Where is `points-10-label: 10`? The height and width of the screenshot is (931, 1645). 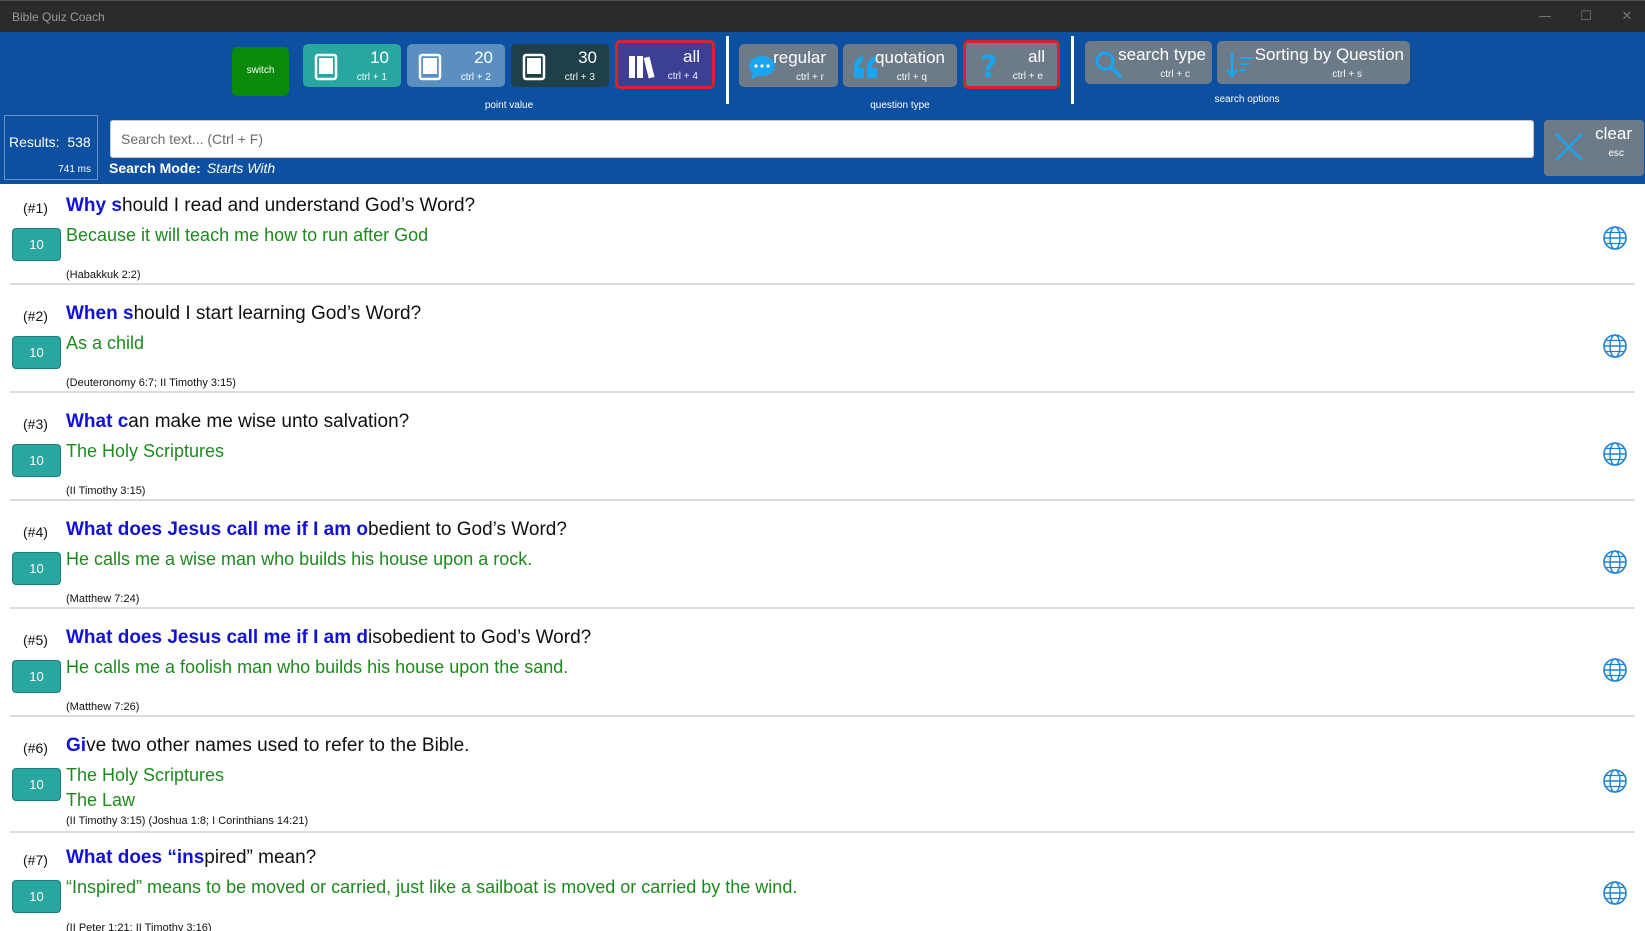 points-10-label: 10 is located at coordinates (379, 57).